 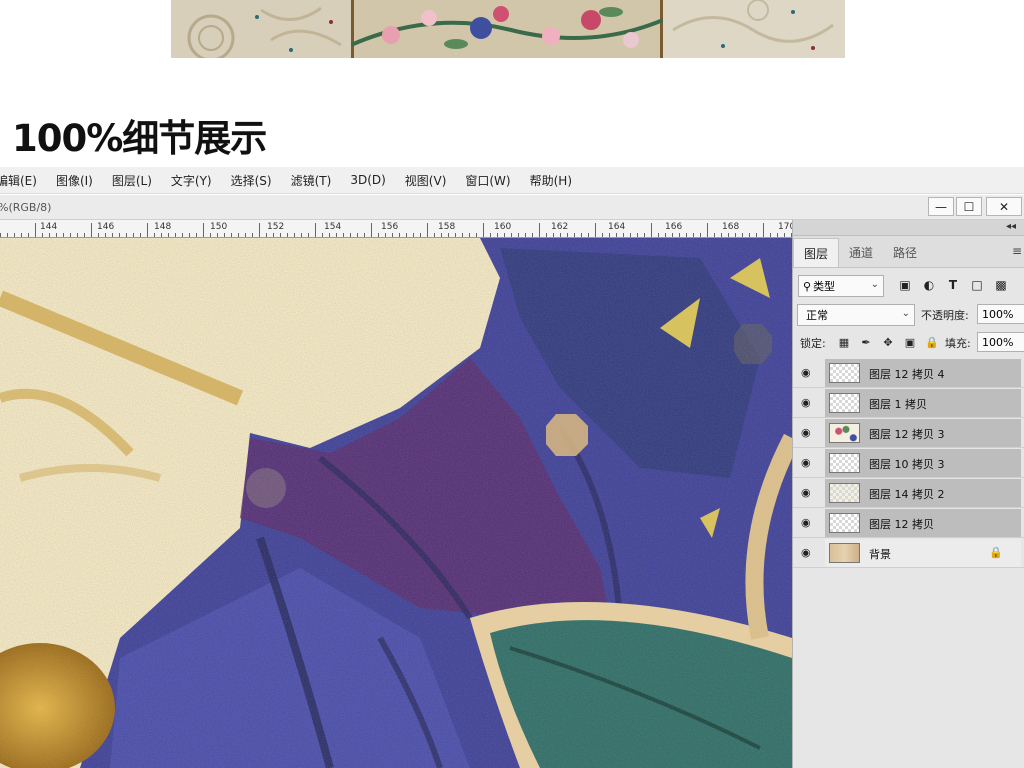 I want to click on layer-row: ◉ 图层 1 拷贝, so click(x=908, y=403).